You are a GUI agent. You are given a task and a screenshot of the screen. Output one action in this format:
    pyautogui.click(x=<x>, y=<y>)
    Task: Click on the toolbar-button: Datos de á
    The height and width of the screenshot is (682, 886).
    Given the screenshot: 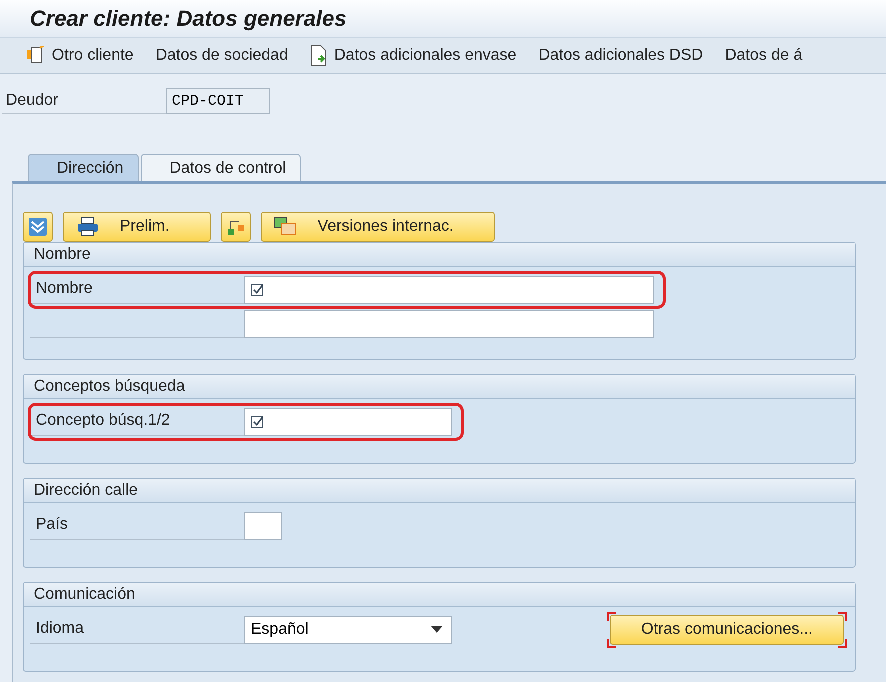 What is the action you would take?
    pyautogui.click(x=764, y=55)
    